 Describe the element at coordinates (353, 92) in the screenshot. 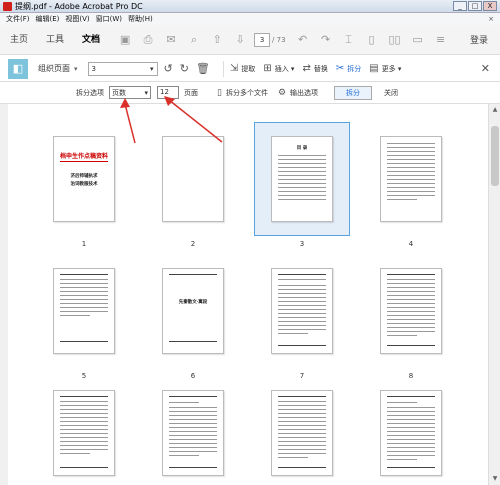

I see `split-button: 拆分` at that location.